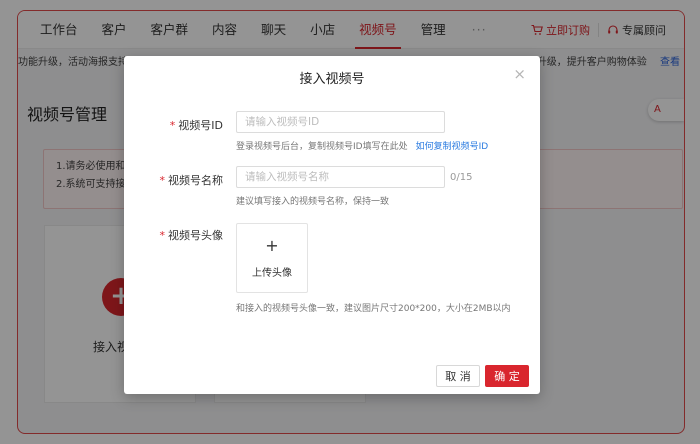 The height and width of the screenshot is (444, 700). I want to click on confirm-button: 确 定, so click(507, 376).